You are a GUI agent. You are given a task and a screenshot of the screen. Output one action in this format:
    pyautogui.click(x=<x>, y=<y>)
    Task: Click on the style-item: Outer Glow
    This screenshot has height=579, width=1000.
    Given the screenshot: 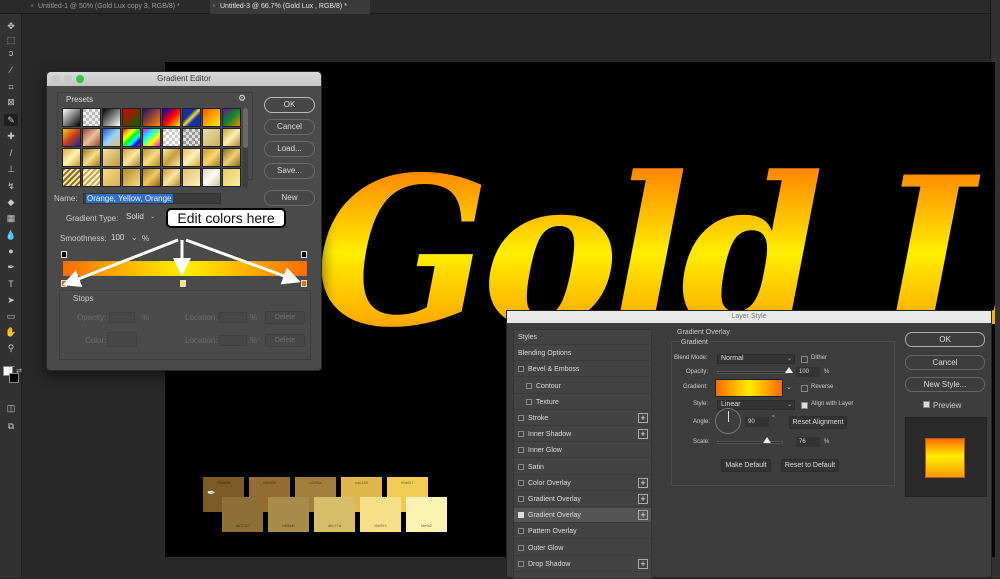 What is the action you would take?
    pyautogui.click(x=582, y=548)
    